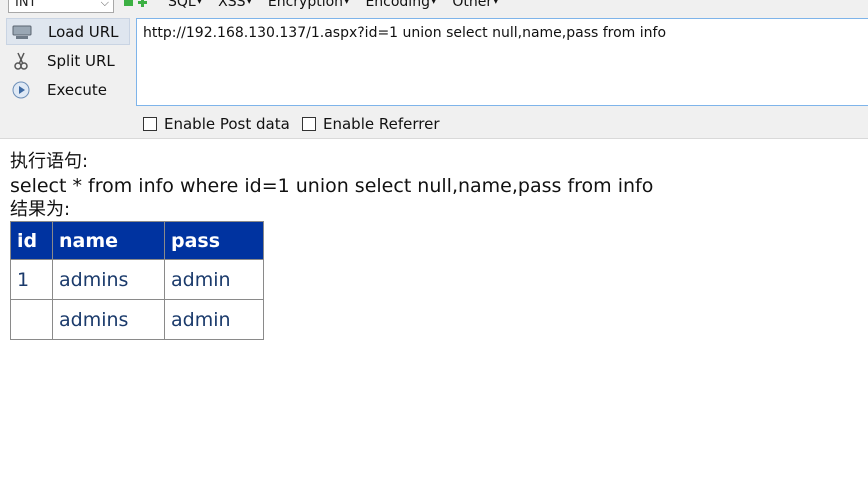 Image resolution: width=868 pixels, height=493 pixels. What do you see at coordinates (185, 5) in the screenshot?
I see `menu-sql: SQL▼` at bounding box center [185, 5].